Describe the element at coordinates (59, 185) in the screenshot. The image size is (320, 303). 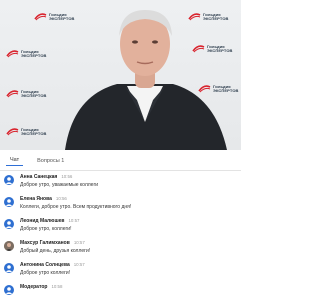
I see `message-text: Доброе утро, уважаемые коллеги` at that location.